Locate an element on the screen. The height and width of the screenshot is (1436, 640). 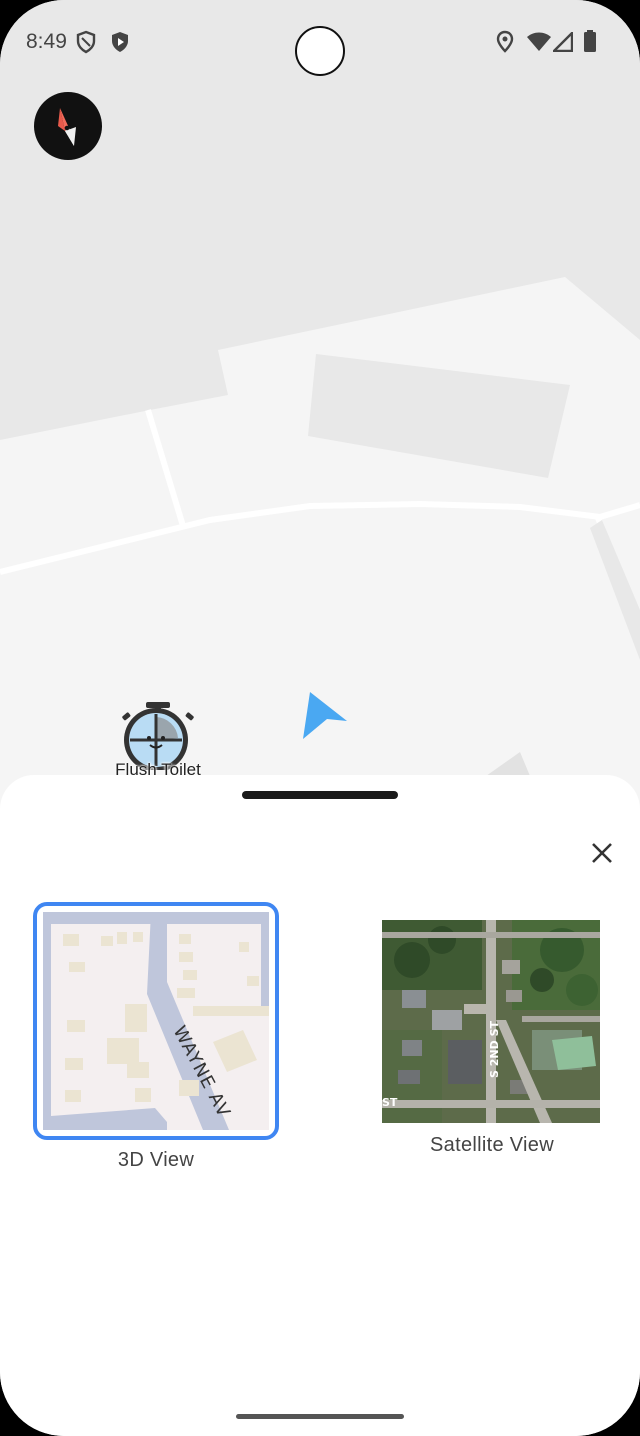
street-label-2nd: S 2ND ST is located at coordinates (494, 1049).